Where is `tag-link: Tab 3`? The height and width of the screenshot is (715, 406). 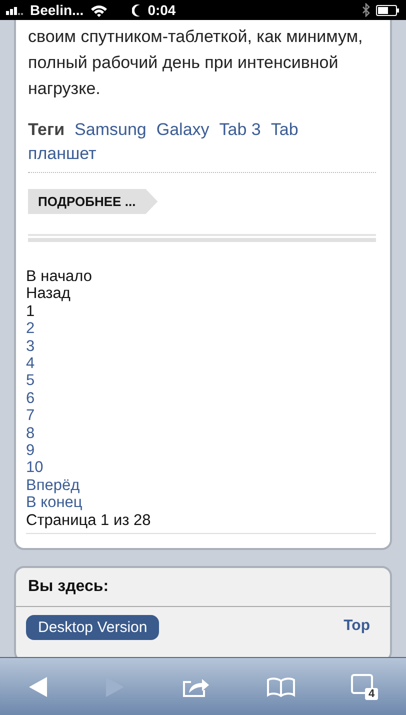
tag-link: Tab 3 is located at coordinates (240, 130).